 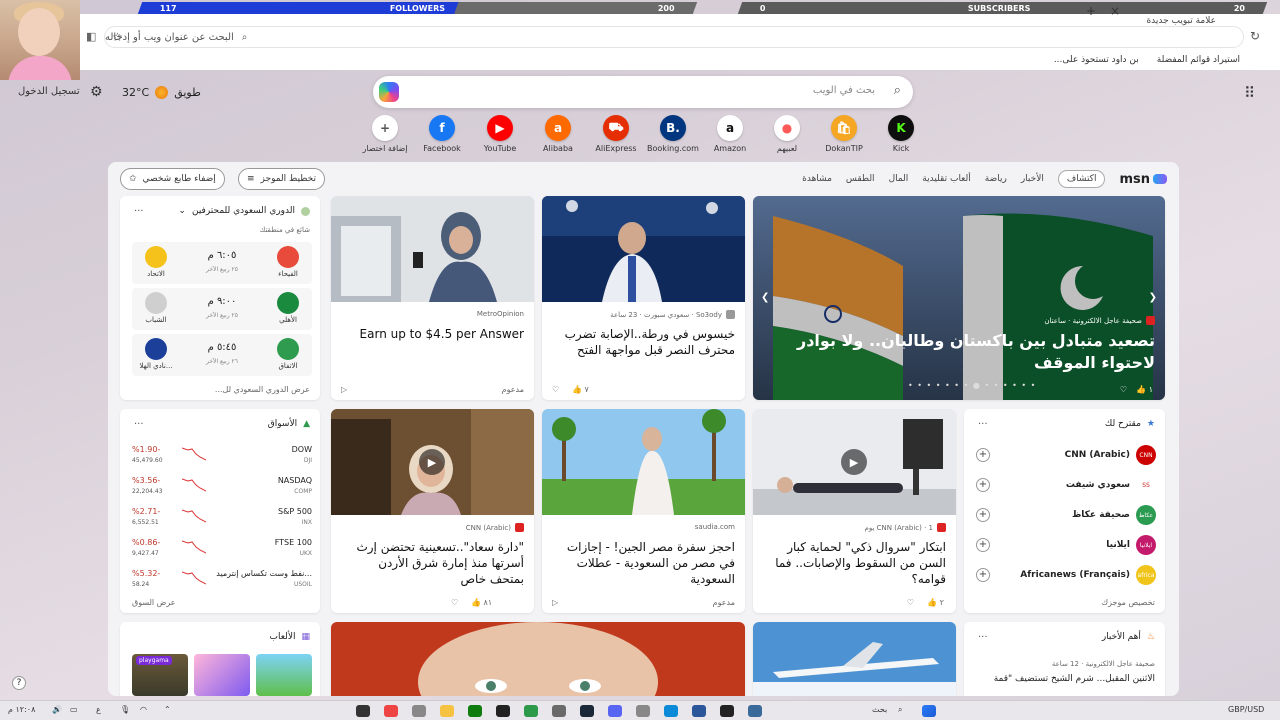 I want to click on quick-link: a Amazon, so click(x=730, y=134).